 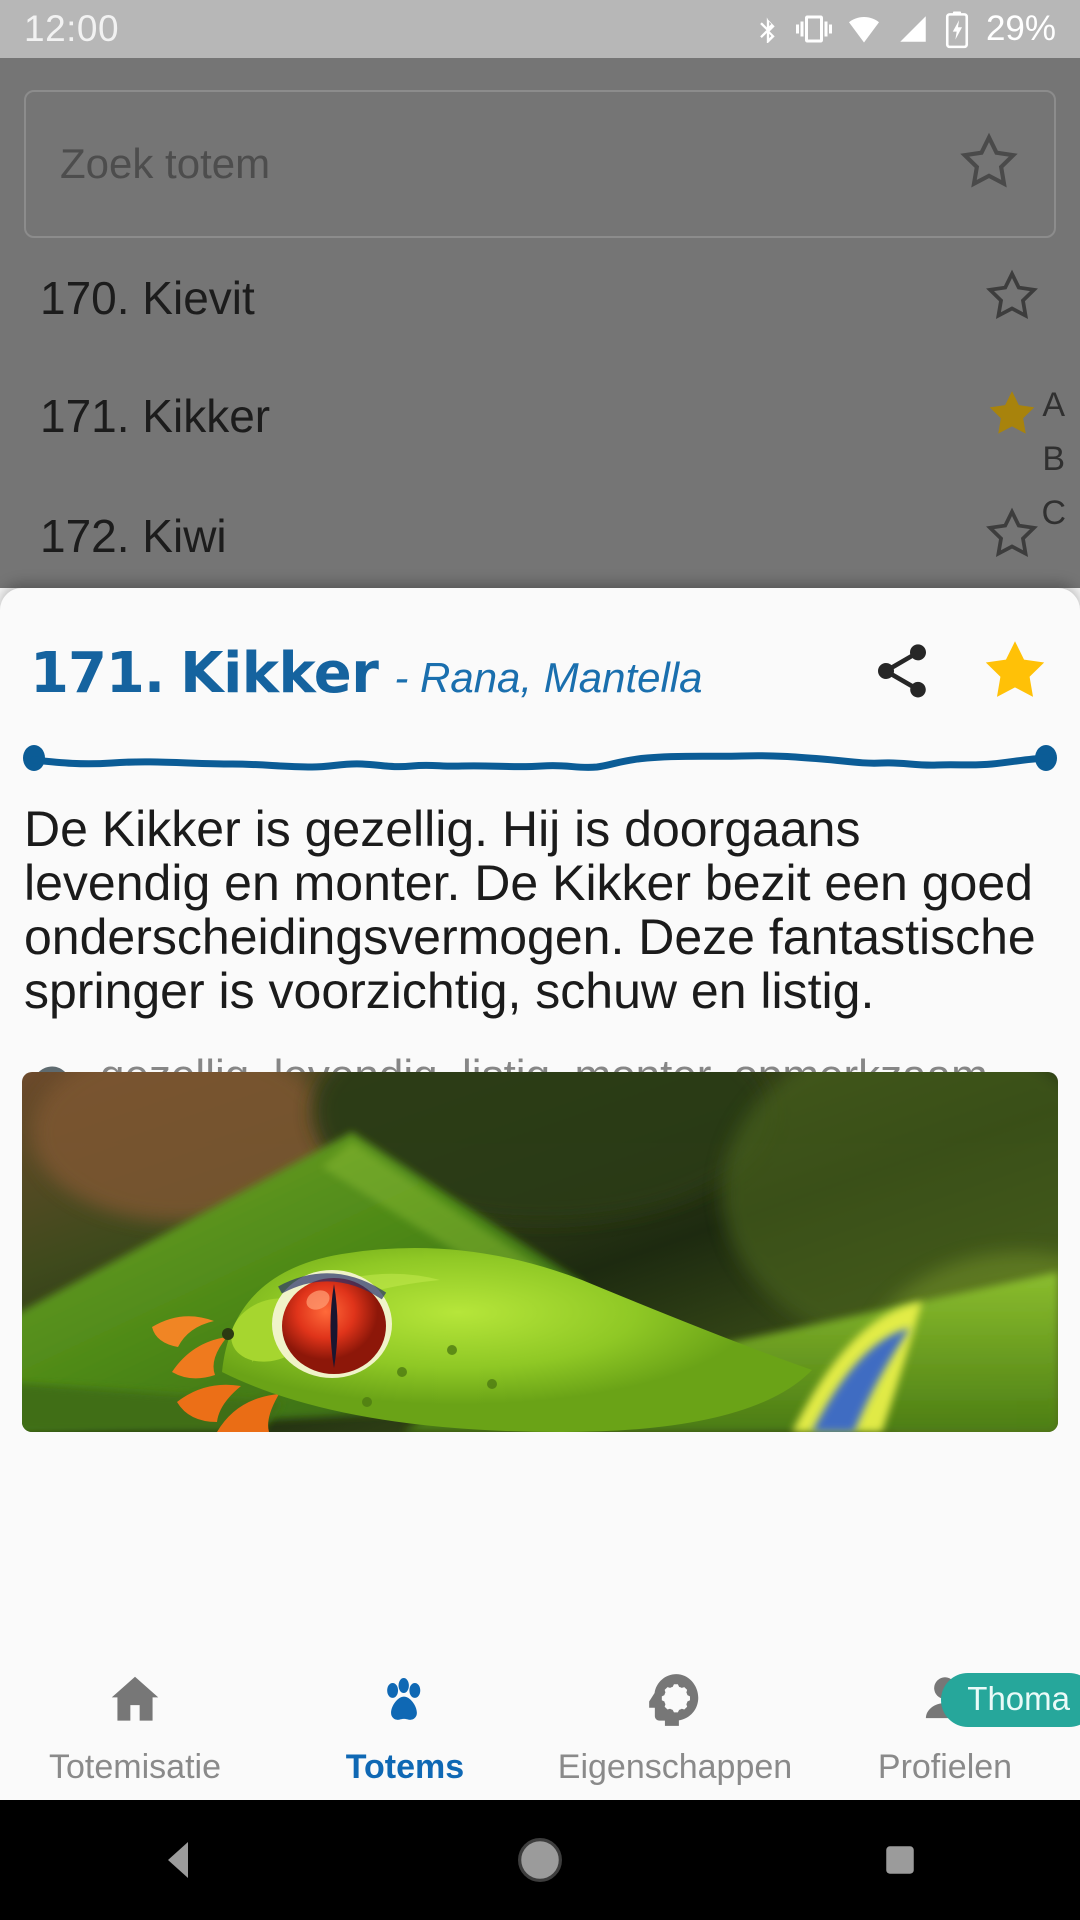 What do you see at coordinates (548, 677) in the screenshot?
I see `totem-latin-name: - Rana, Mantella` at bounding box center [548, 677].